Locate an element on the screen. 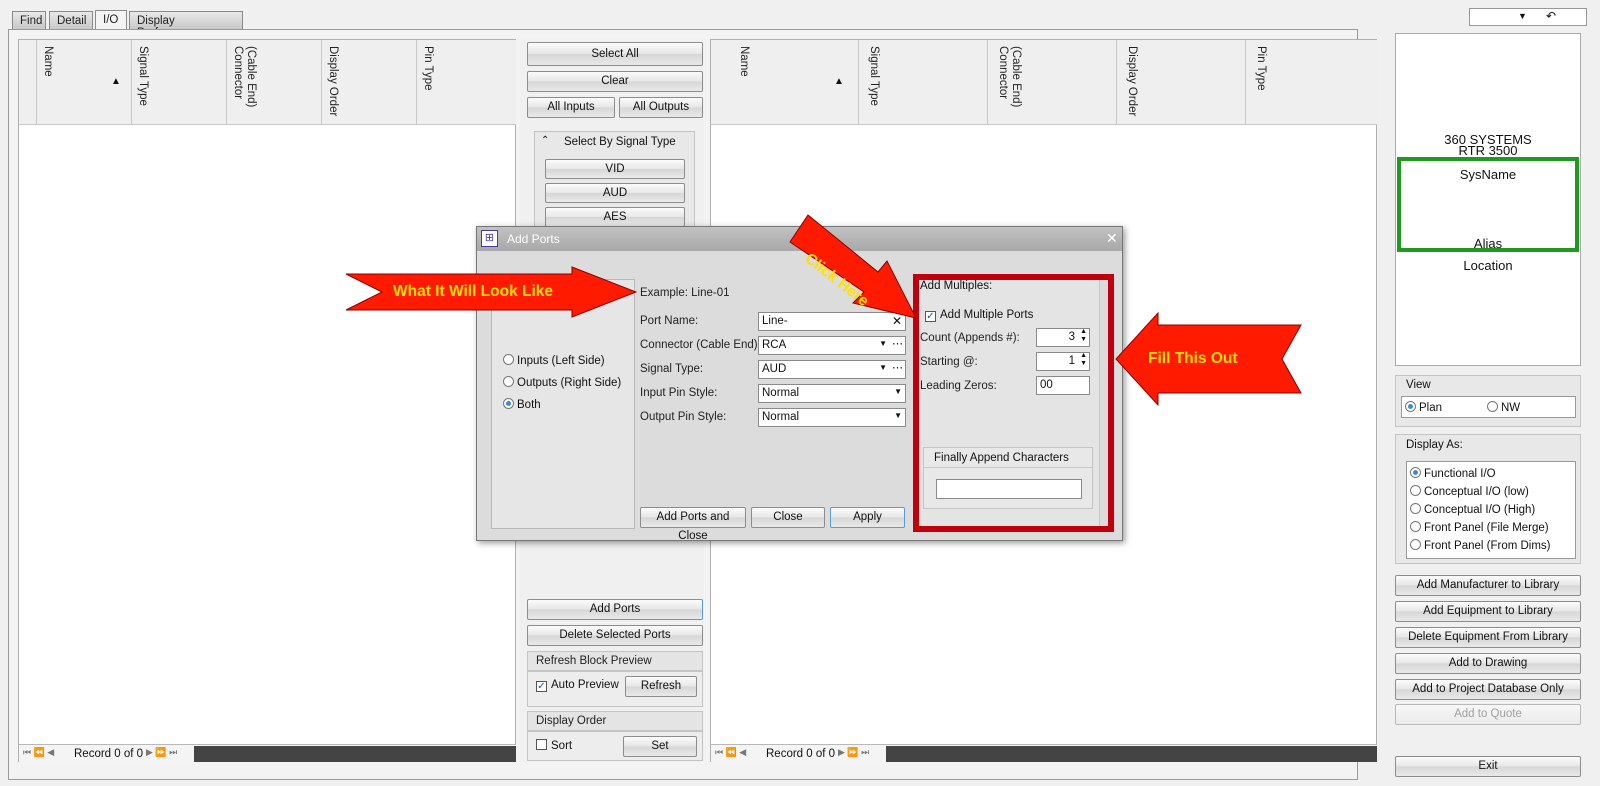 The height and width of the screenshot is (786, 1600). display-as-conceptual-low-radio: Conceptual I/O (low) is located at coordinates (1469, 491).